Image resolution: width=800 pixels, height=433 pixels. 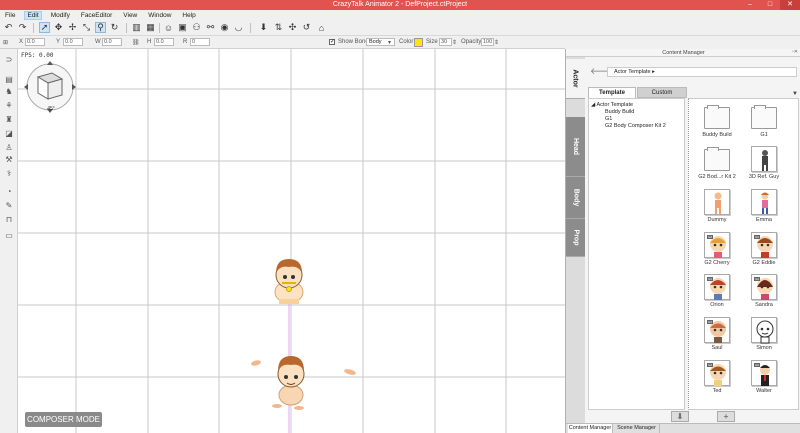 What do you see at coordinates (717, 251) in the screenshot?
I see `list-item: G2 G2 Cherry` at bounding box center [717, 251].